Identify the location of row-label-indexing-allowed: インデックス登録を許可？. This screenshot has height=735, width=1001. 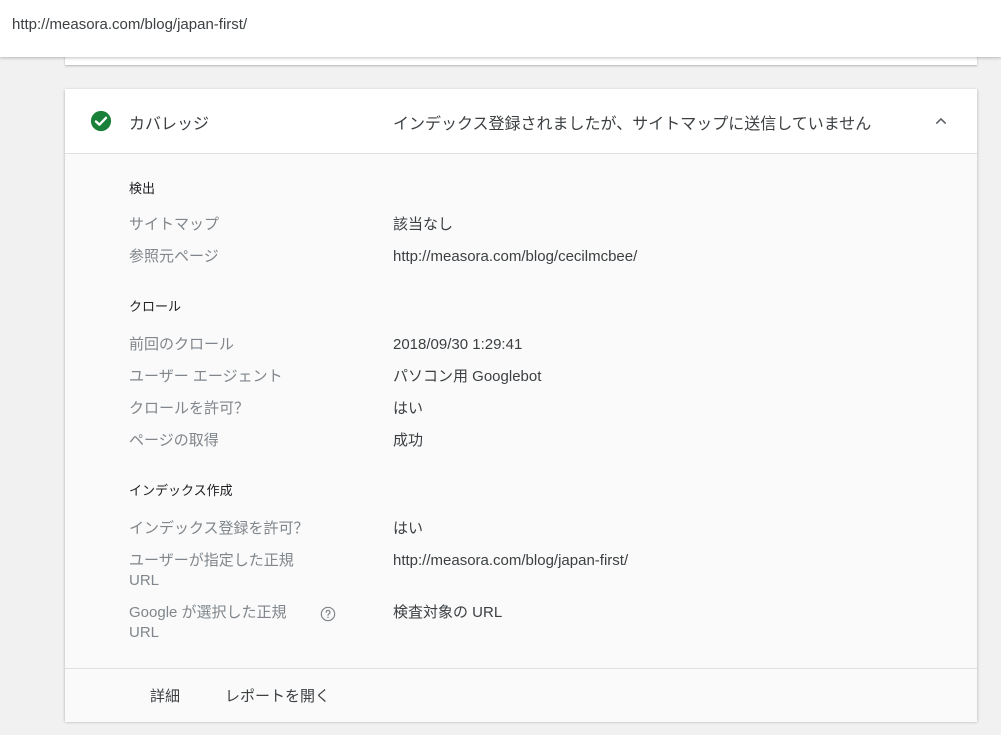
(219, 528).